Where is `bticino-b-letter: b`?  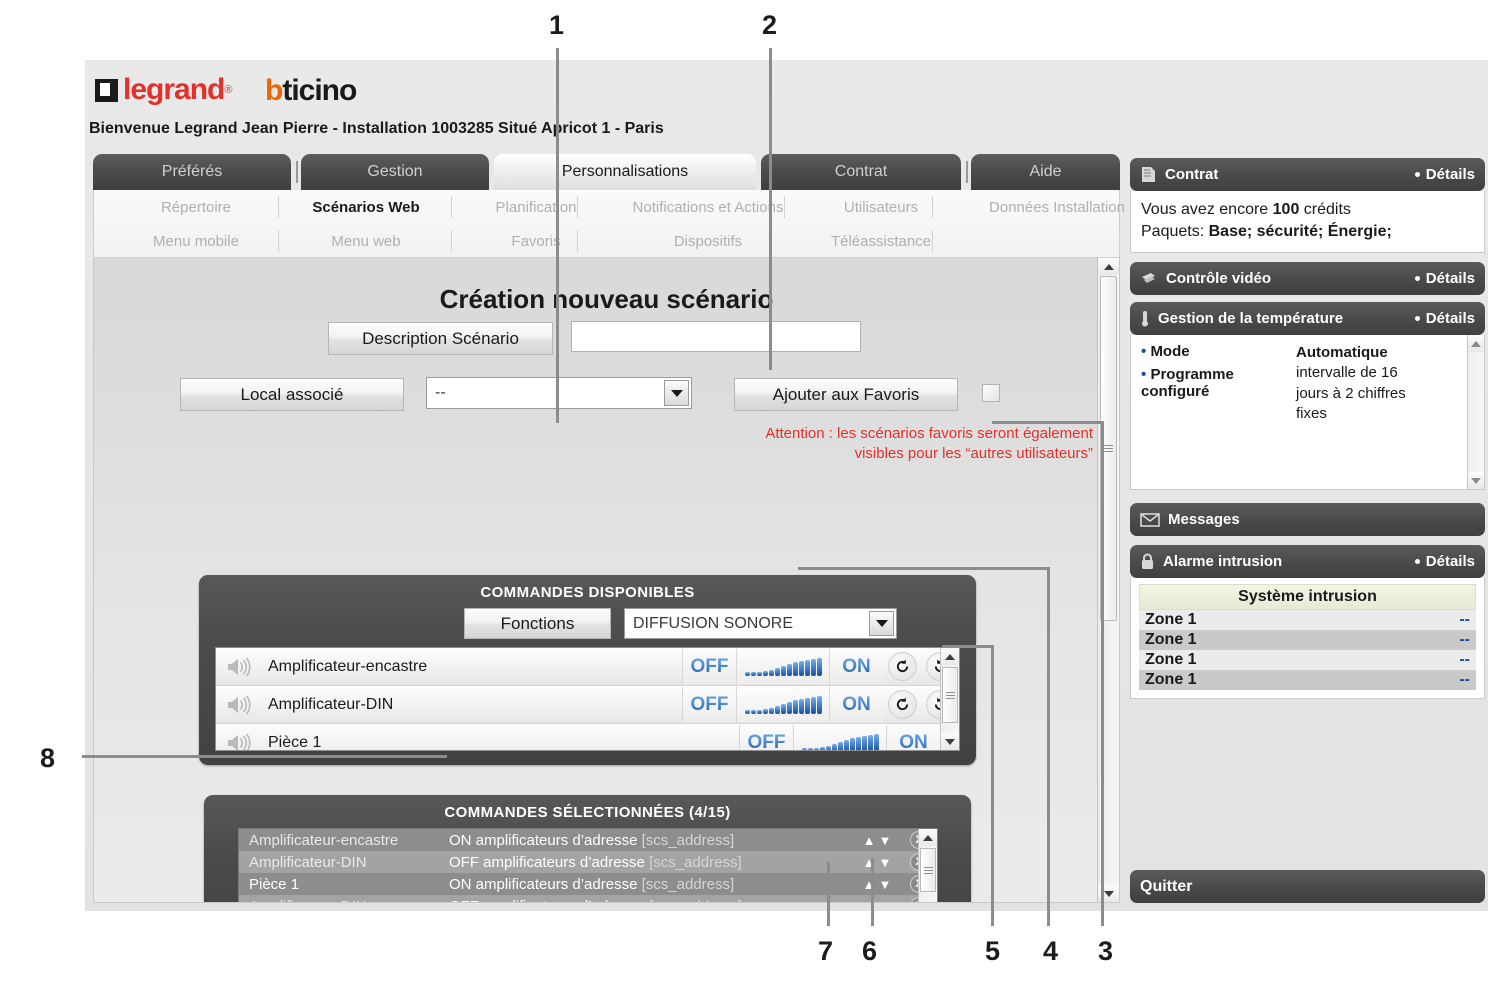 bticino-b-letter: b is located at coordinates (274, 90).